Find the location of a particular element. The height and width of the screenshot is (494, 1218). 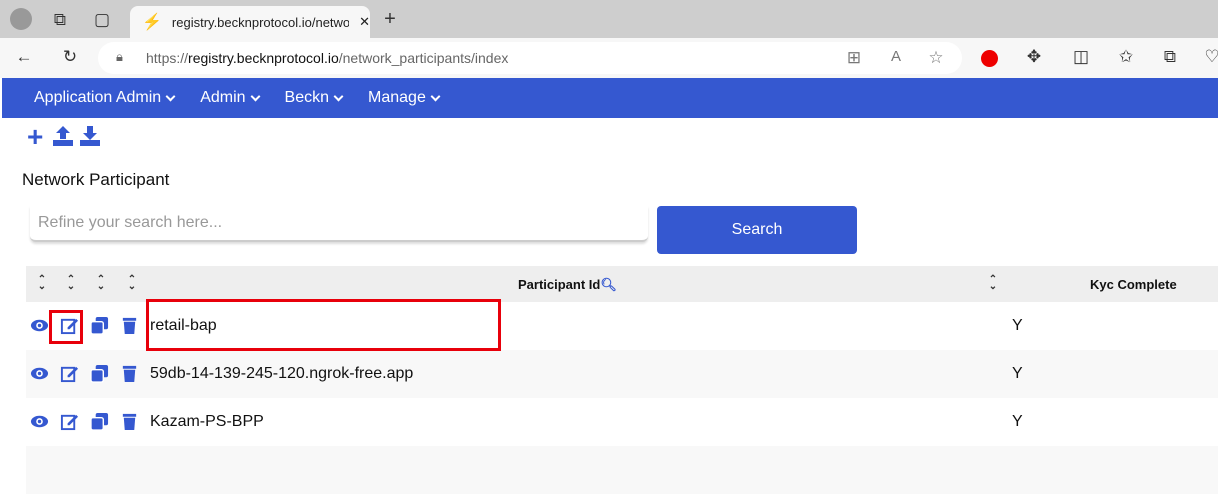

back-icon: ← is located at coordinates (24, 57).